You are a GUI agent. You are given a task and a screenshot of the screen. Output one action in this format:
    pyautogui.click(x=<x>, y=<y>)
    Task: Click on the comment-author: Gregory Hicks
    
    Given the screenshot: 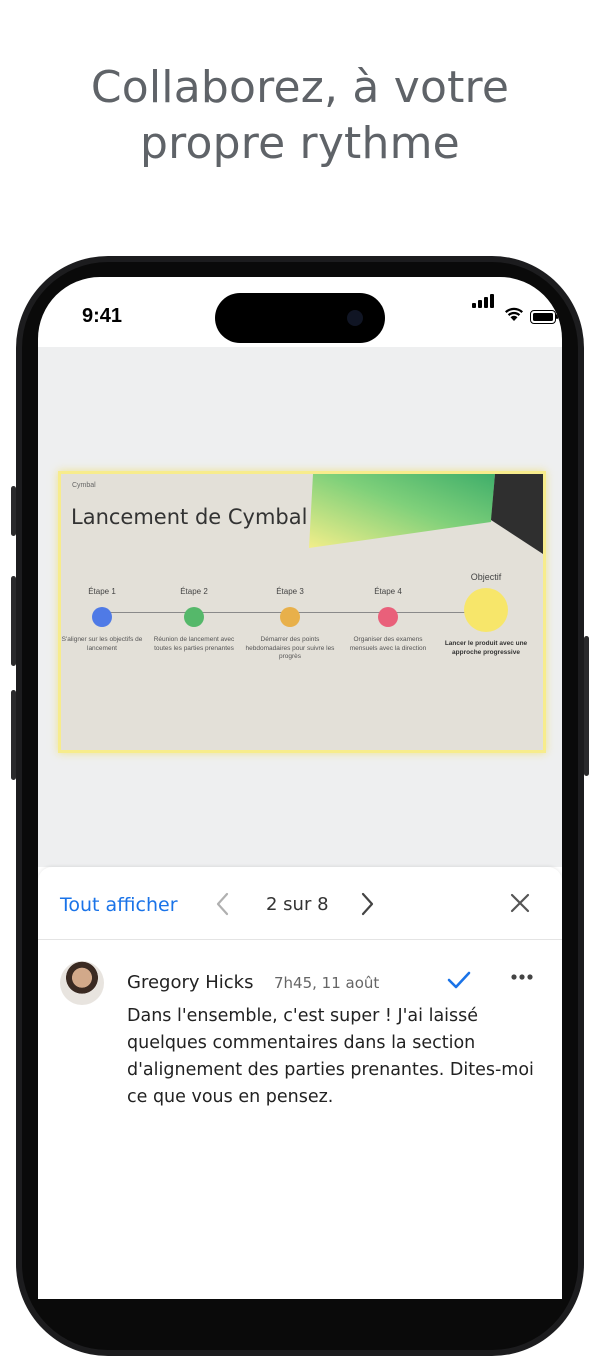 What is the action you would take?
    pyautogui.click(x=190, y=982)
    